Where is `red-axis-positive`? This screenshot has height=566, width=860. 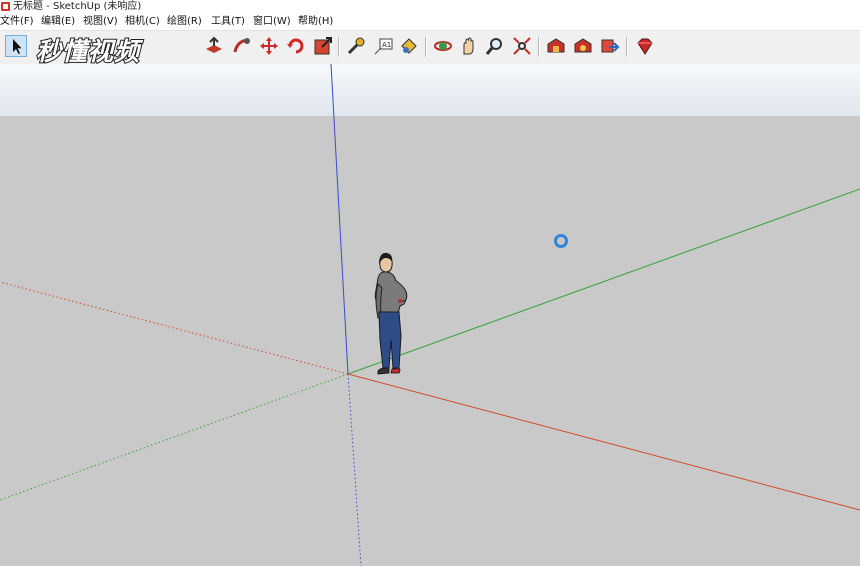
red-axis-positive is located at coordinates (603, 442).